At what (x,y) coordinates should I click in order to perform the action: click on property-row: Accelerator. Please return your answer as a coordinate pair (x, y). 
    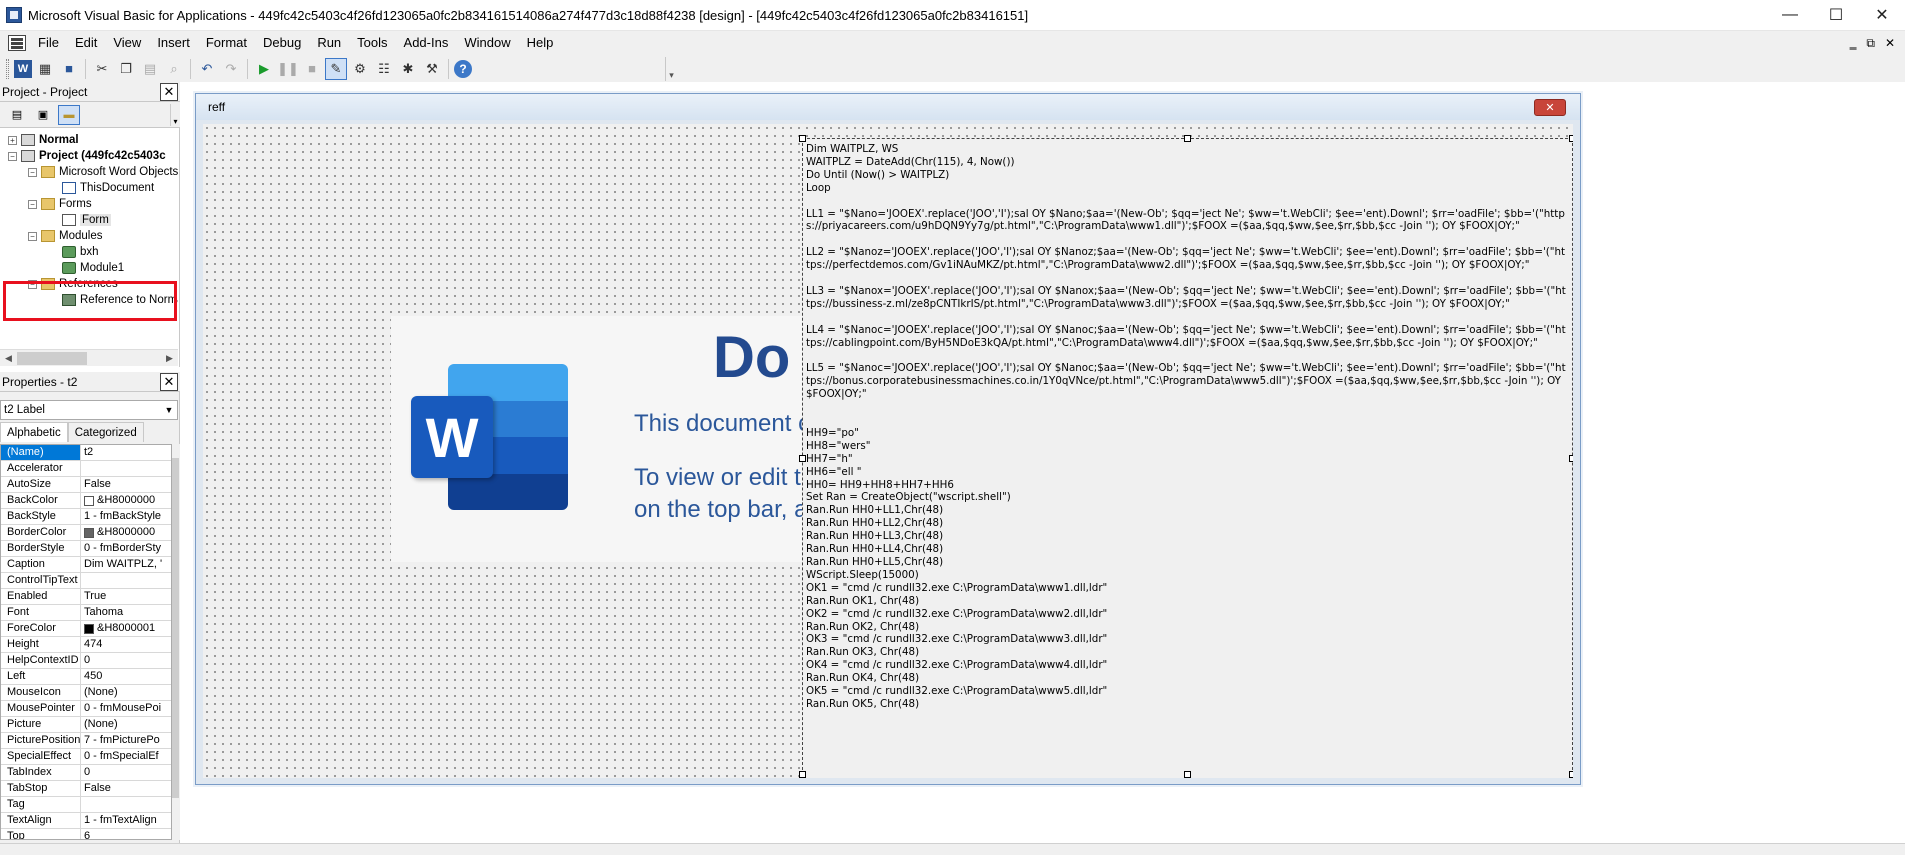
    Looking at the image, I should click on (86, 469).